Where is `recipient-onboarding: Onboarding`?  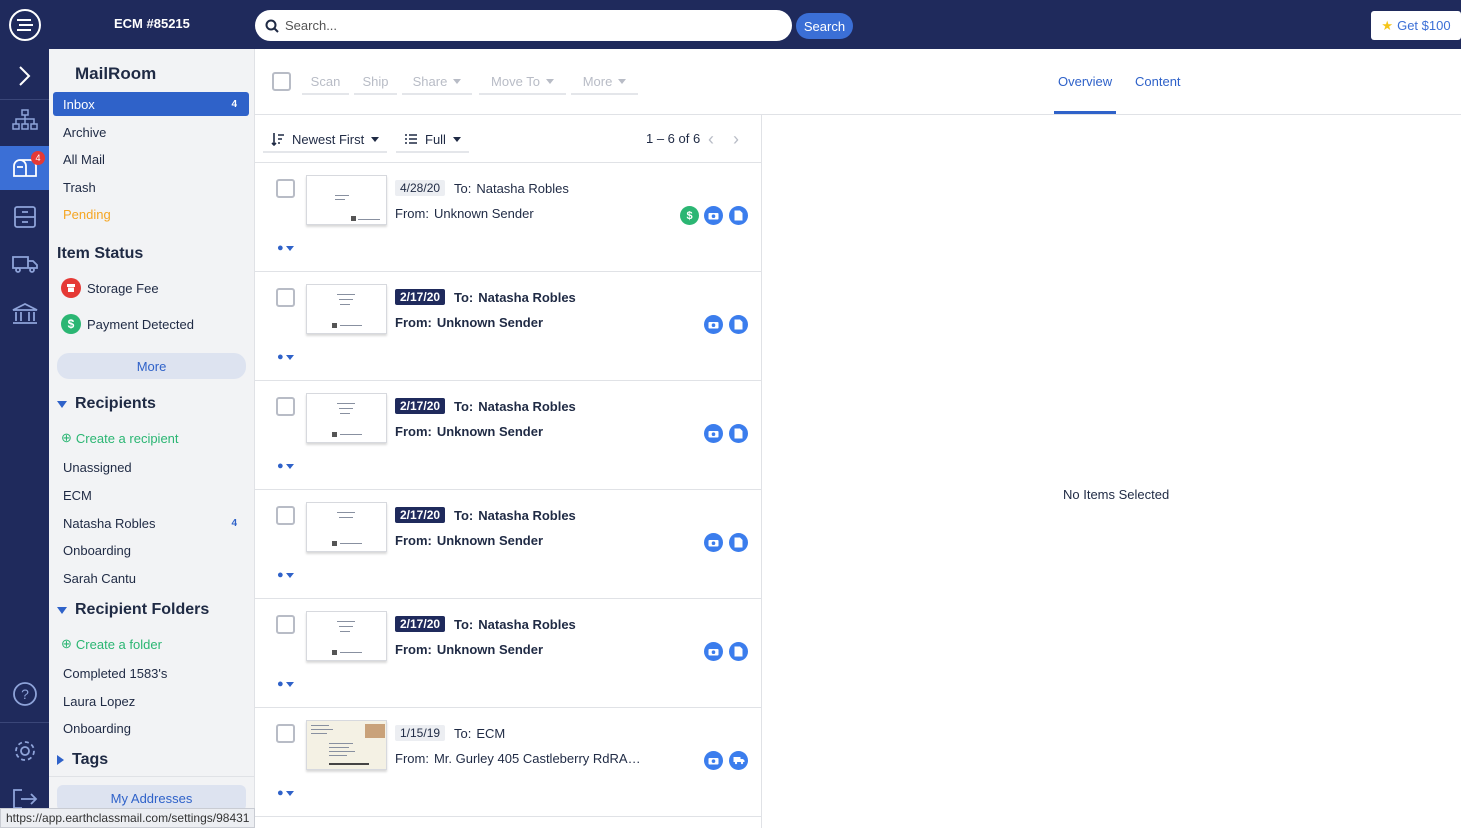
recipient-onboarding: Onboarding is located at coordinates (151, 550).